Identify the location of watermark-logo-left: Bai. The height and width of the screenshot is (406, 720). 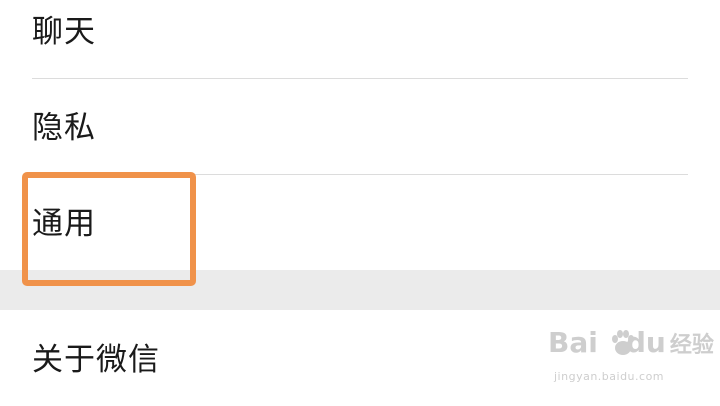
(573, 342).